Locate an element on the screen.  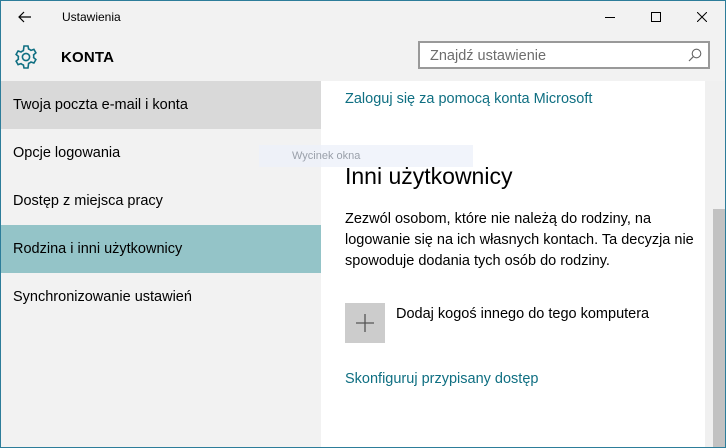
sidebar-item-email-accounts: Twoja poczta e-mail i konta is located at coordinates (161, 105).